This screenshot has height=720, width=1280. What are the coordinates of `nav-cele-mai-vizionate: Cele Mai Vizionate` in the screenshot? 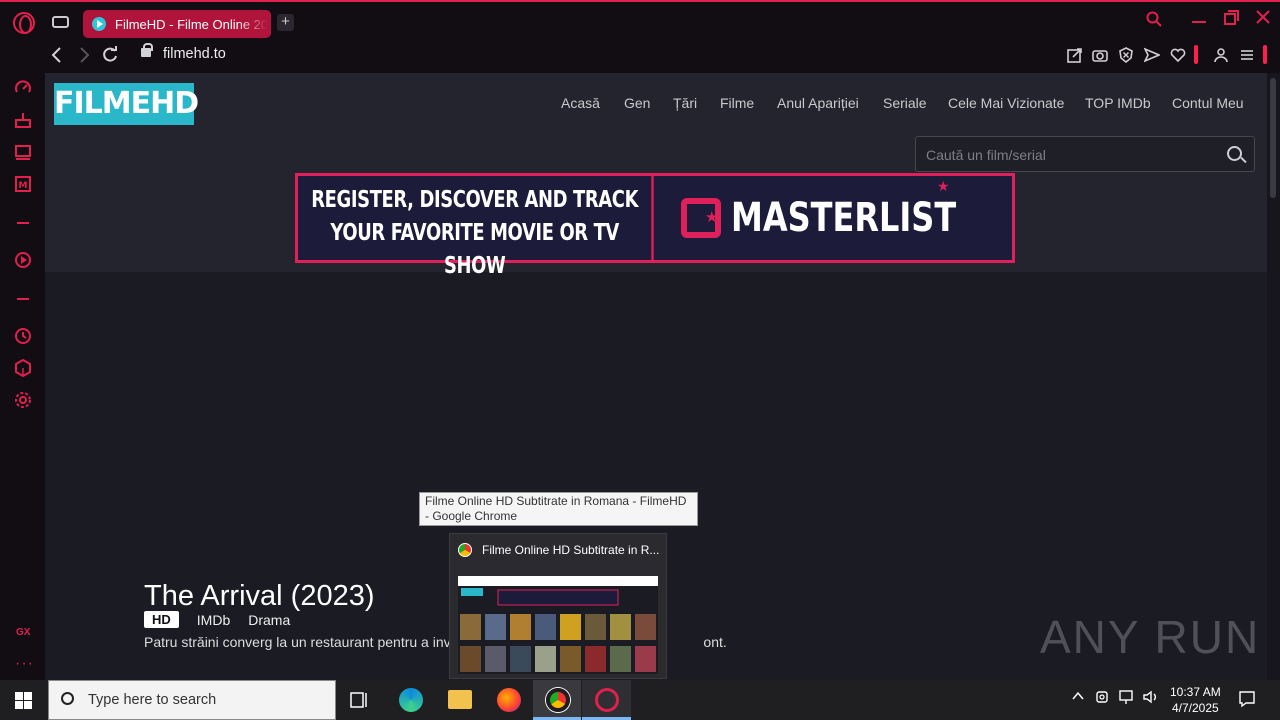 It's located at (1006, 103).